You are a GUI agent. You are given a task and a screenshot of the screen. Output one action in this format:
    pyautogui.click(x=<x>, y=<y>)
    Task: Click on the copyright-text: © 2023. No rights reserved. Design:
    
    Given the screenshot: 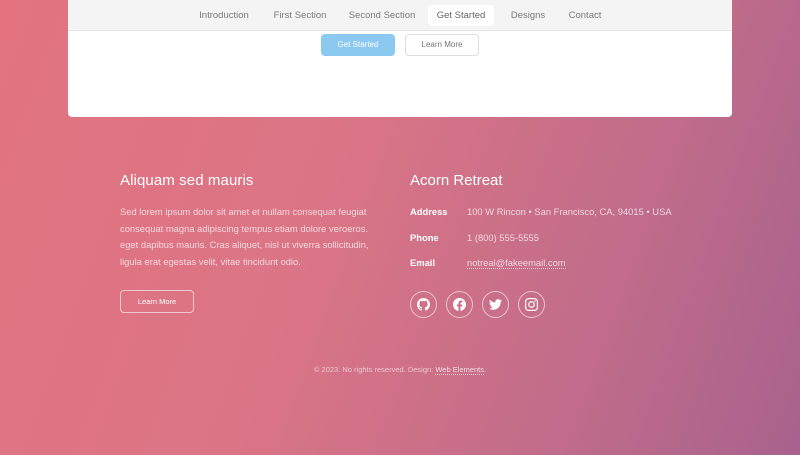 What is the action you would take?
    pyautogui.click(x=374, y=369)
    